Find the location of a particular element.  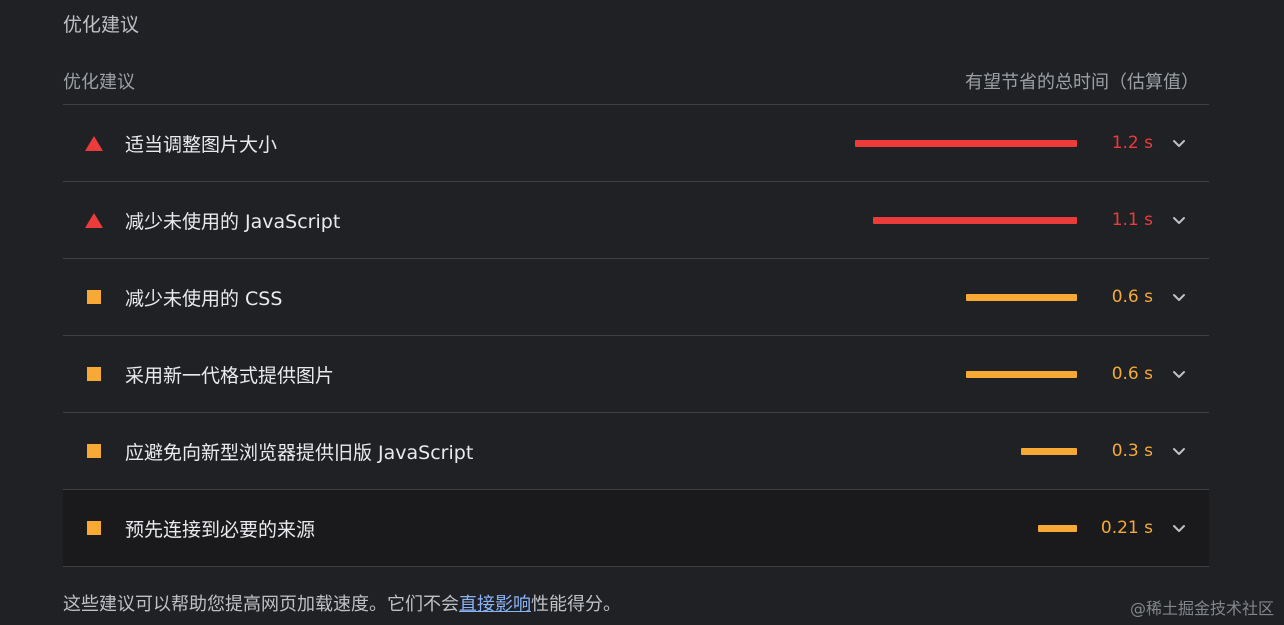

opportunity-row: 适当调整图片大小 1.2 s is located at coordinates (636, 143).